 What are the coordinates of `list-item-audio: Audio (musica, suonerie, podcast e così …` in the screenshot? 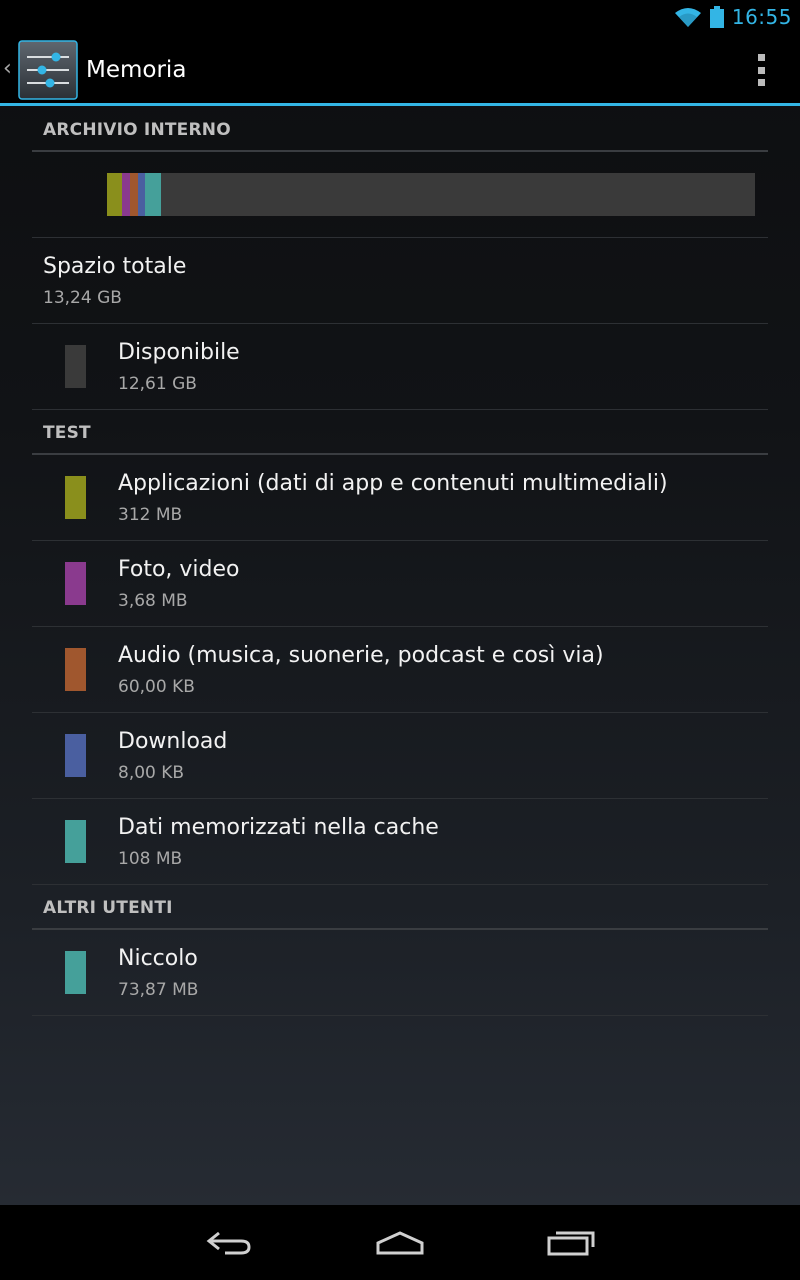 It's located at (400, 670).